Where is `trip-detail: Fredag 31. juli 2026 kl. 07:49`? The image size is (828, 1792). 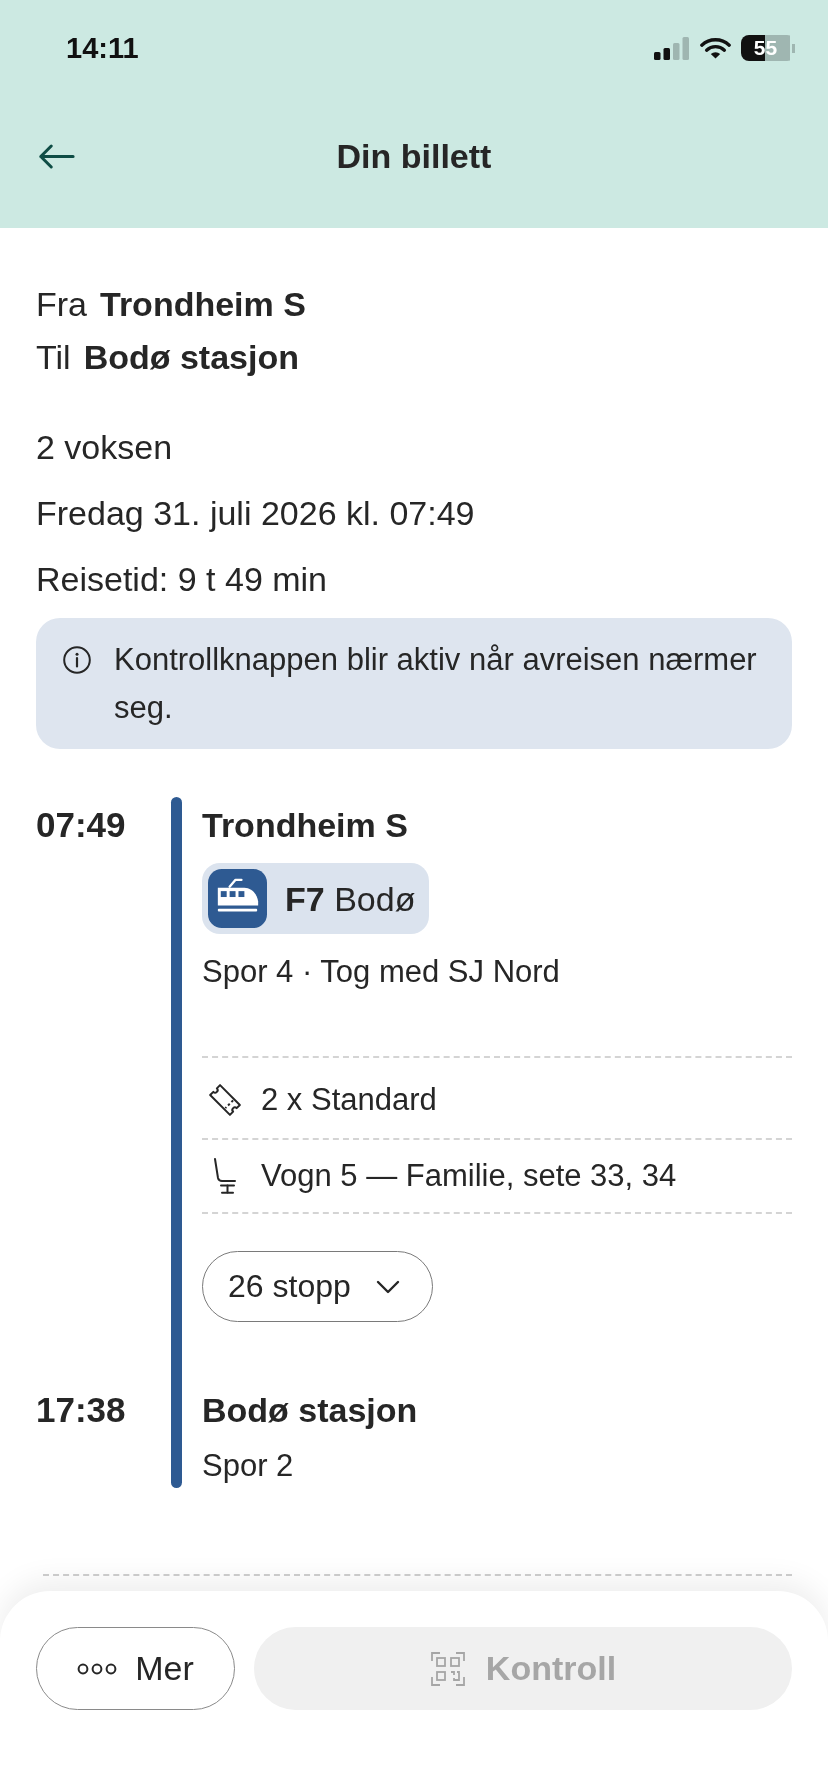
trip-detail: Fredag 31. juli 2026 kl. 07:49 is located at coordinates (255, 513).